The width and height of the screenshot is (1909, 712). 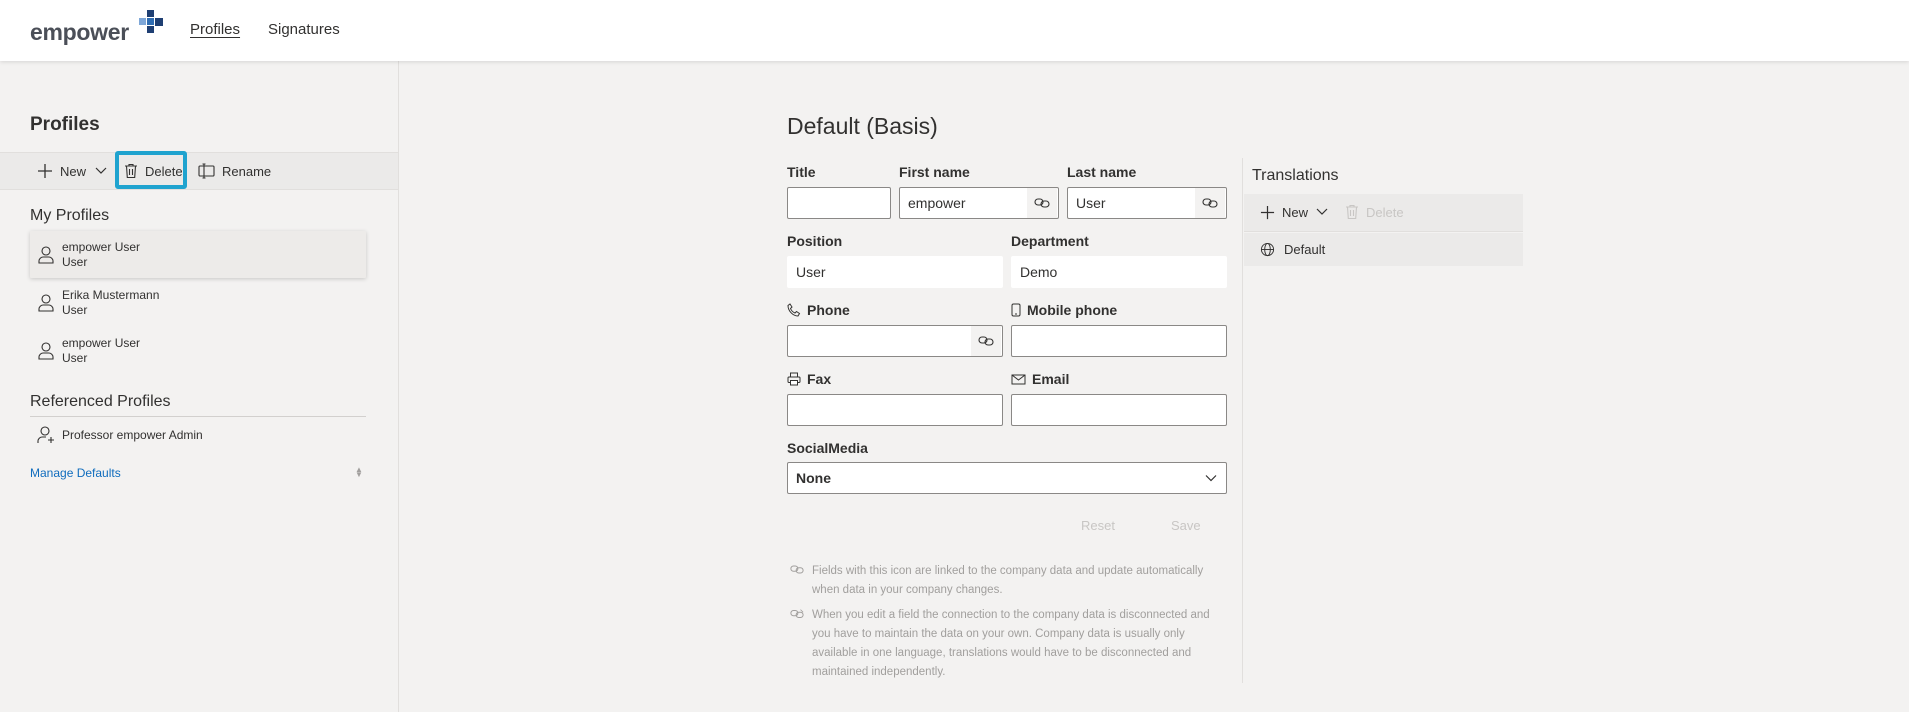 What do you see at coordinates (1147, 203) in the screenshot?
I see `last-name-field: User` at bounding box center [1147, 203].